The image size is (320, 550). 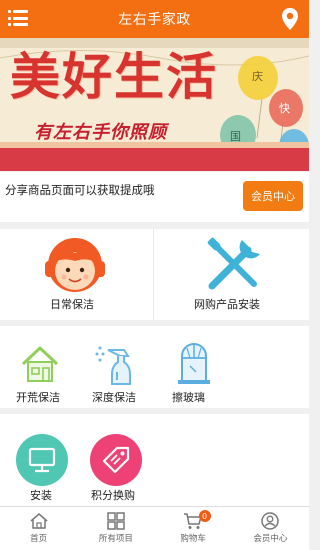 I want to click on service-label: 擦玻璃, so click(x=188, y=397).